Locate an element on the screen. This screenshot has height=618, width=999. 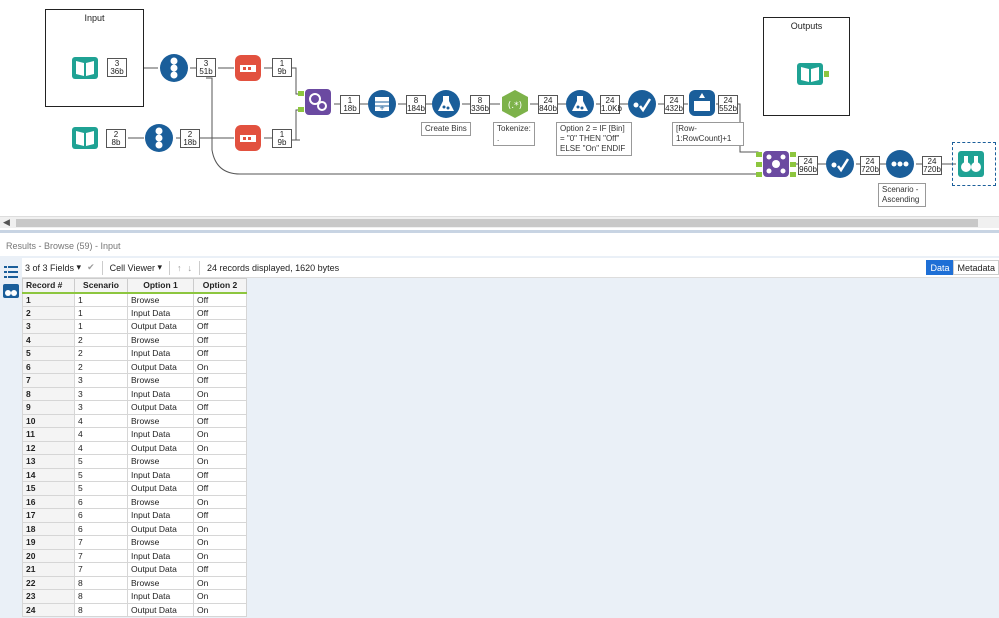
record-number-cell: 23 is located at coordinates (48, 596).